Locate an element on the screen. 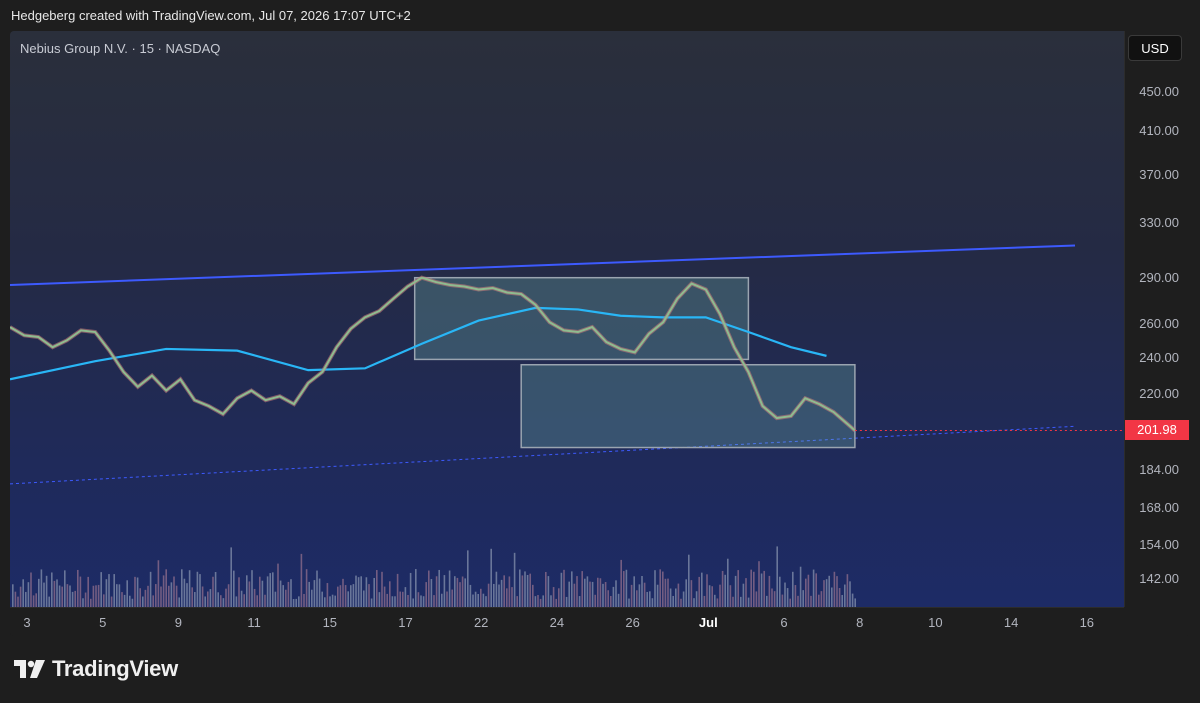  price-tick-label: 168.00 is located at coordinates (1159, 508).